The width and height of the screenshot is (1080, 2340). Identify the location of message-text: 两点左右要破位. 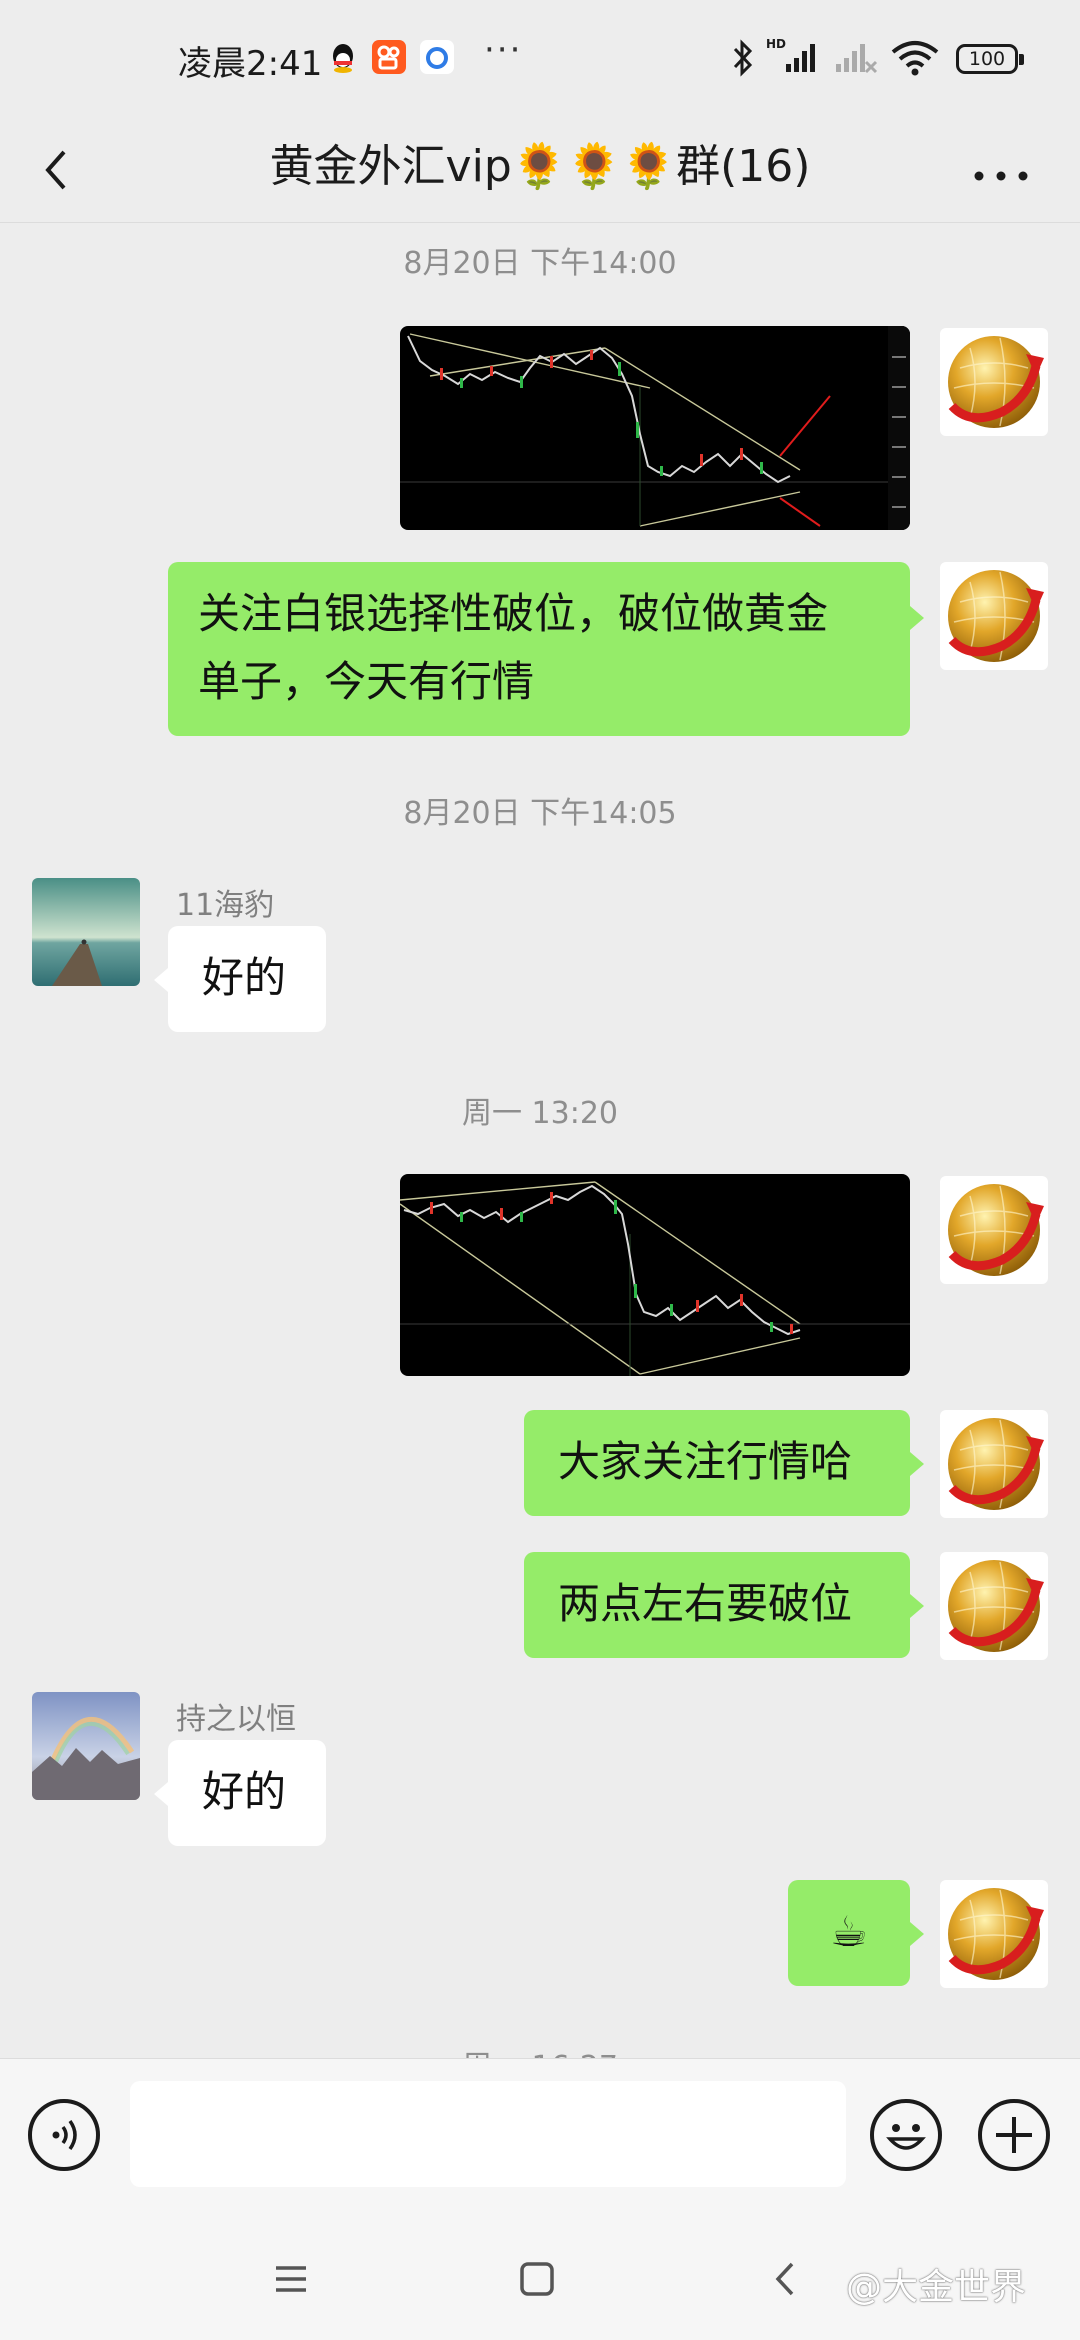
(705, 1603).